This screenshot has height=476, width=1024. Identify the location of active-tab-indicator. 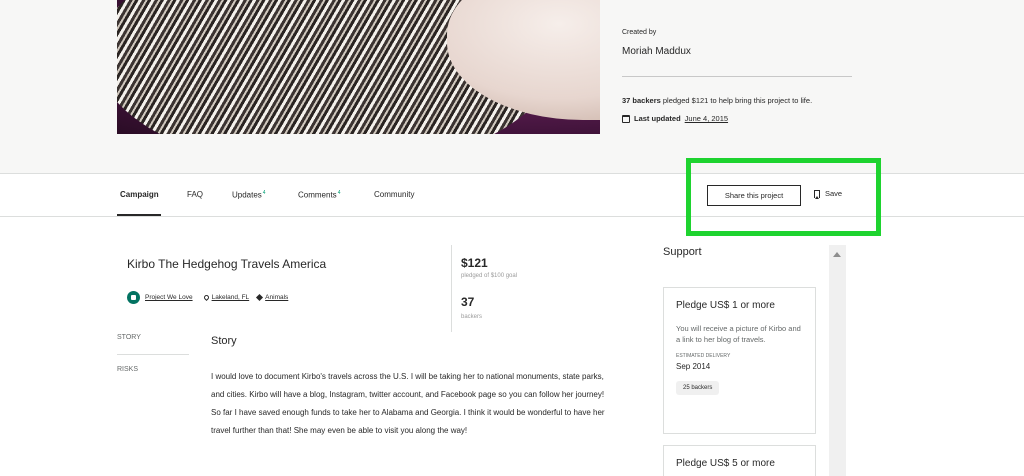
(139, 215).